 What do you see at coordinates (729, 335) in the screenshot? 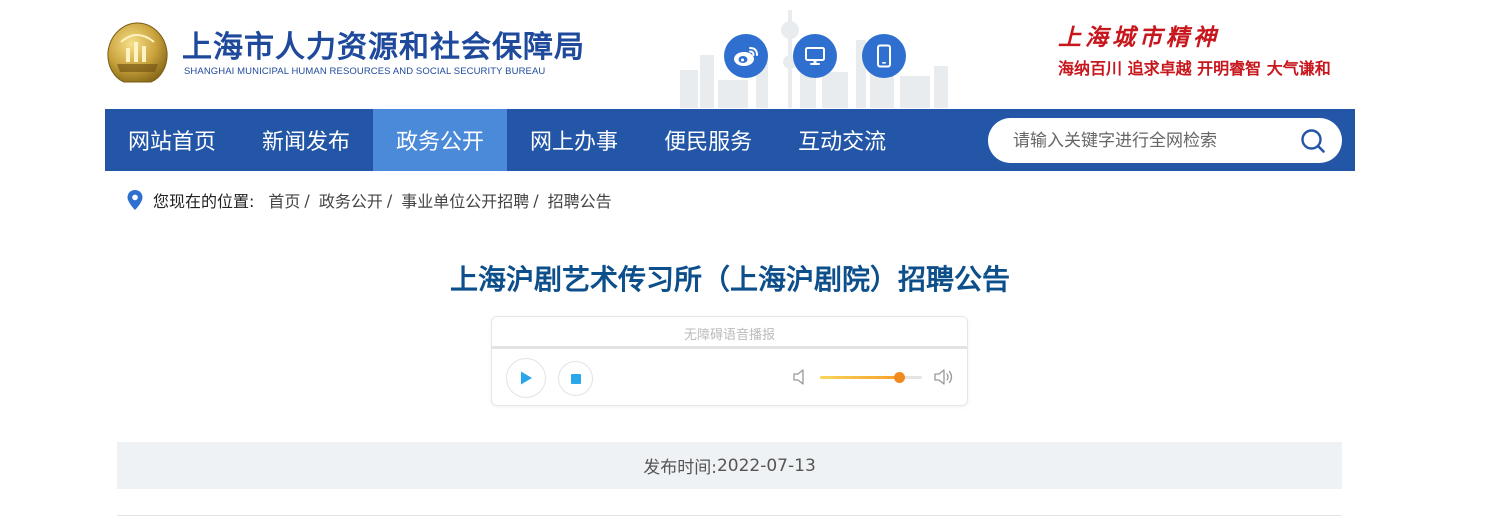
I see `player-label: 无障碍语音播报` at bounding box center [729, 335].